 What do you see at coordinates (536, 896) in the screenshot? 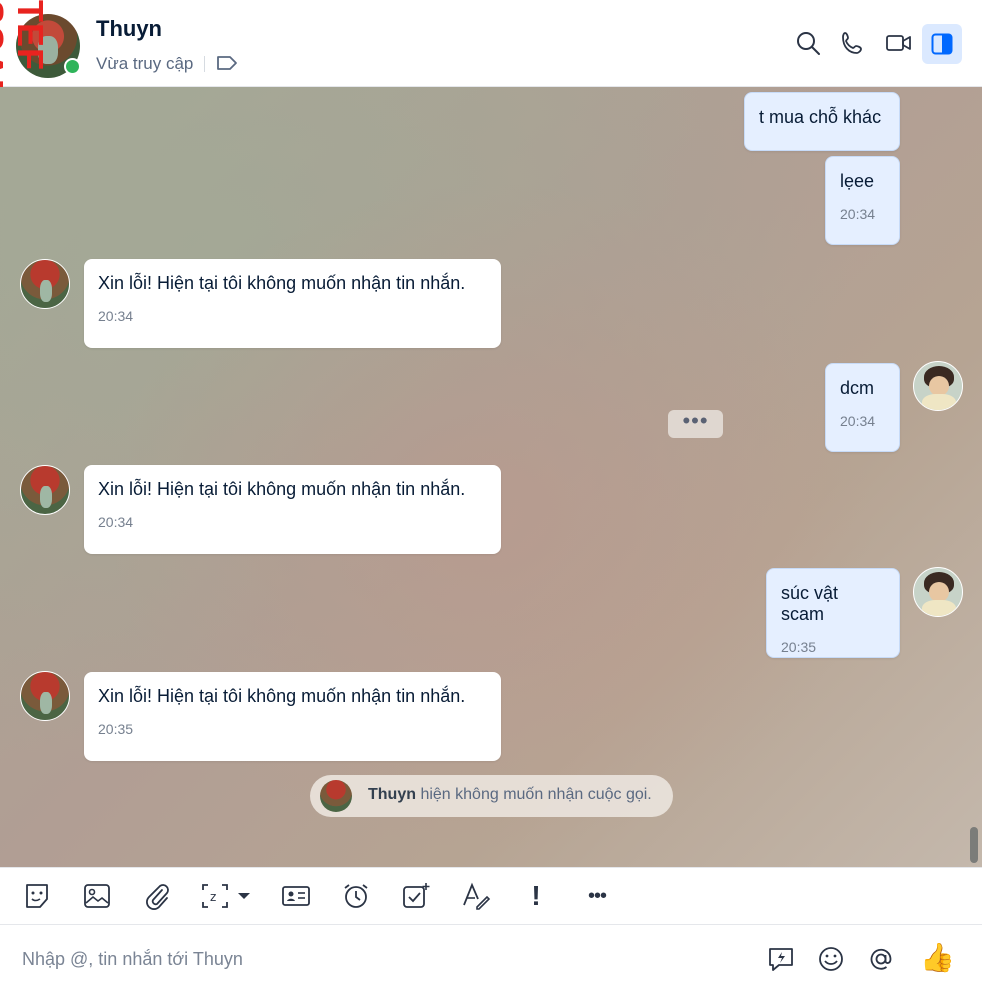
I see `important-icon: !` at bounding box center [536, 896].